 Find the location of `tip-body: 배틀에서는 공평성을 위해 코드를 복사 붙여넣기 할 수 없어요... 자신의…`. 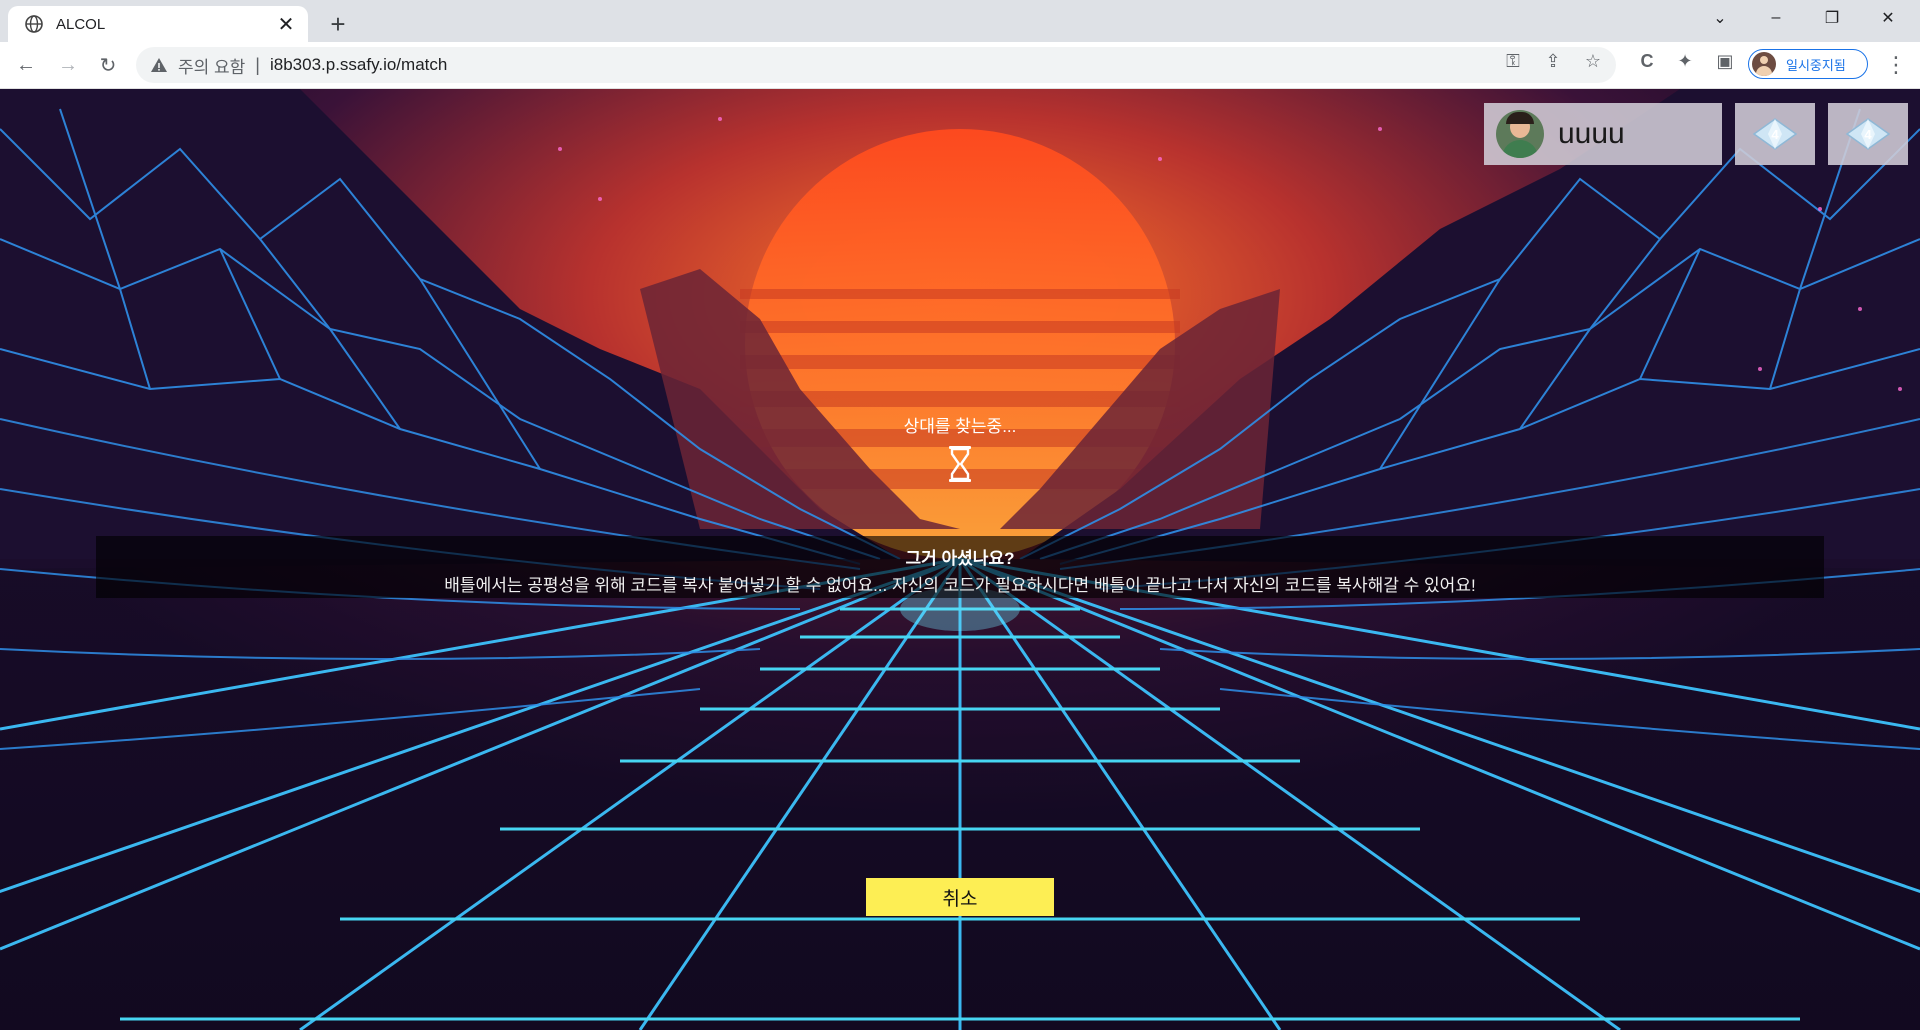

tip-body: 배틀에서는 공평성을 위해 코드를 복사 붙여넣기 할 수 없어요... 자신의… is located at coordinates (960, 585).